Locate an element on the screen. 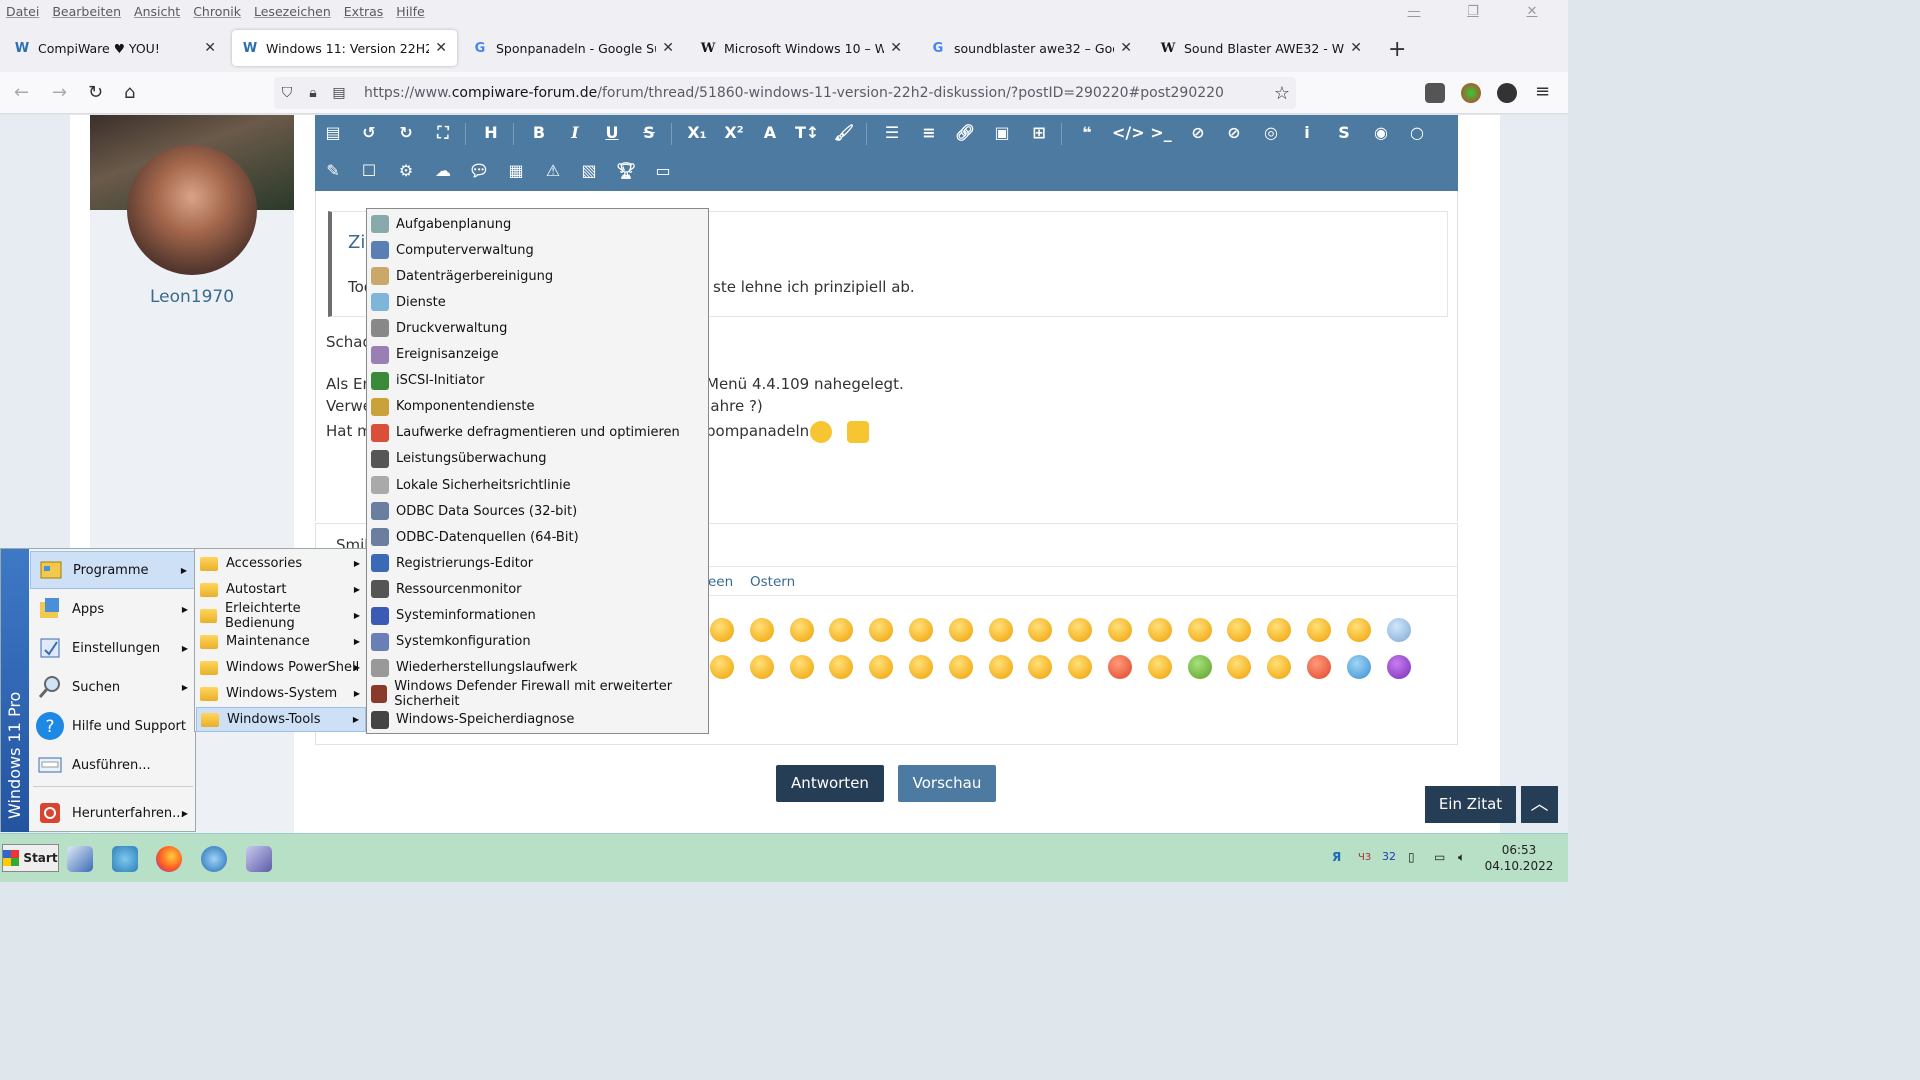  quote-icon: ❝ is located at coordinates (1087, 132).